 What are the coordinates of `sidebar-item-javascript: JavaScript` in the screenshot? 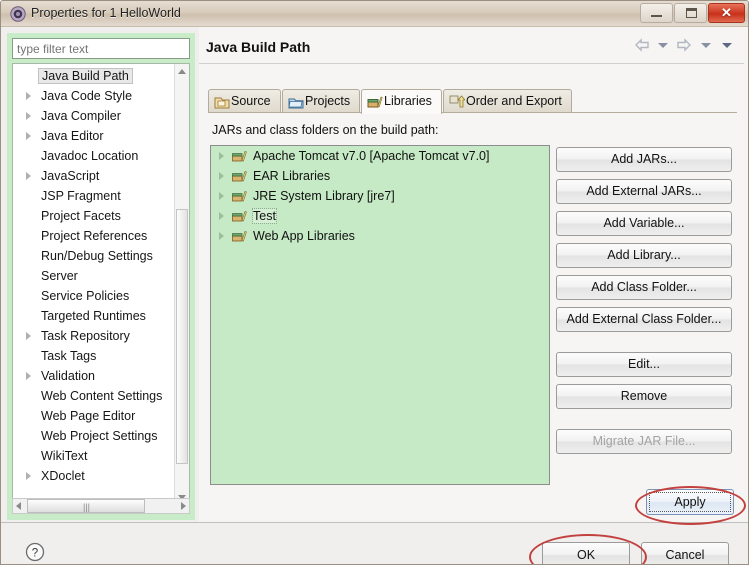 It's located at (94, 176).